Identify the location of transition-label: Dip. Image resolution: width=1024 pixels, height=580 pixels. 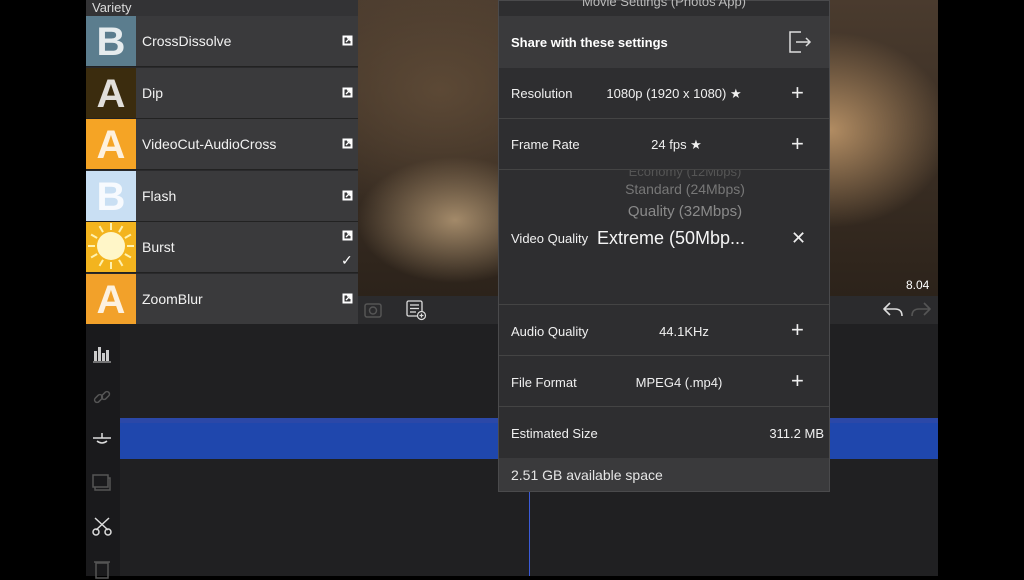
(153, 92).